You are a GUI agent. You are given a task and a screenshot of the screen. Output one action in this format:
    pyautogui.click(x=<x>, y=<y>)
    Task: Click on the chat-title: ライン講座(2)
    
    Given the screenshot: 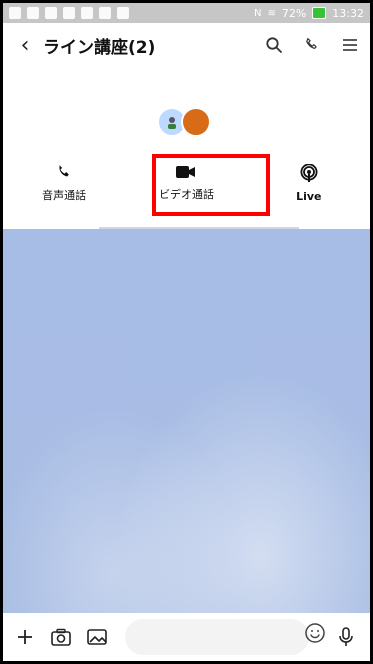 What is the action you would take?
    pyautogui.click(x=99, y=47)
    